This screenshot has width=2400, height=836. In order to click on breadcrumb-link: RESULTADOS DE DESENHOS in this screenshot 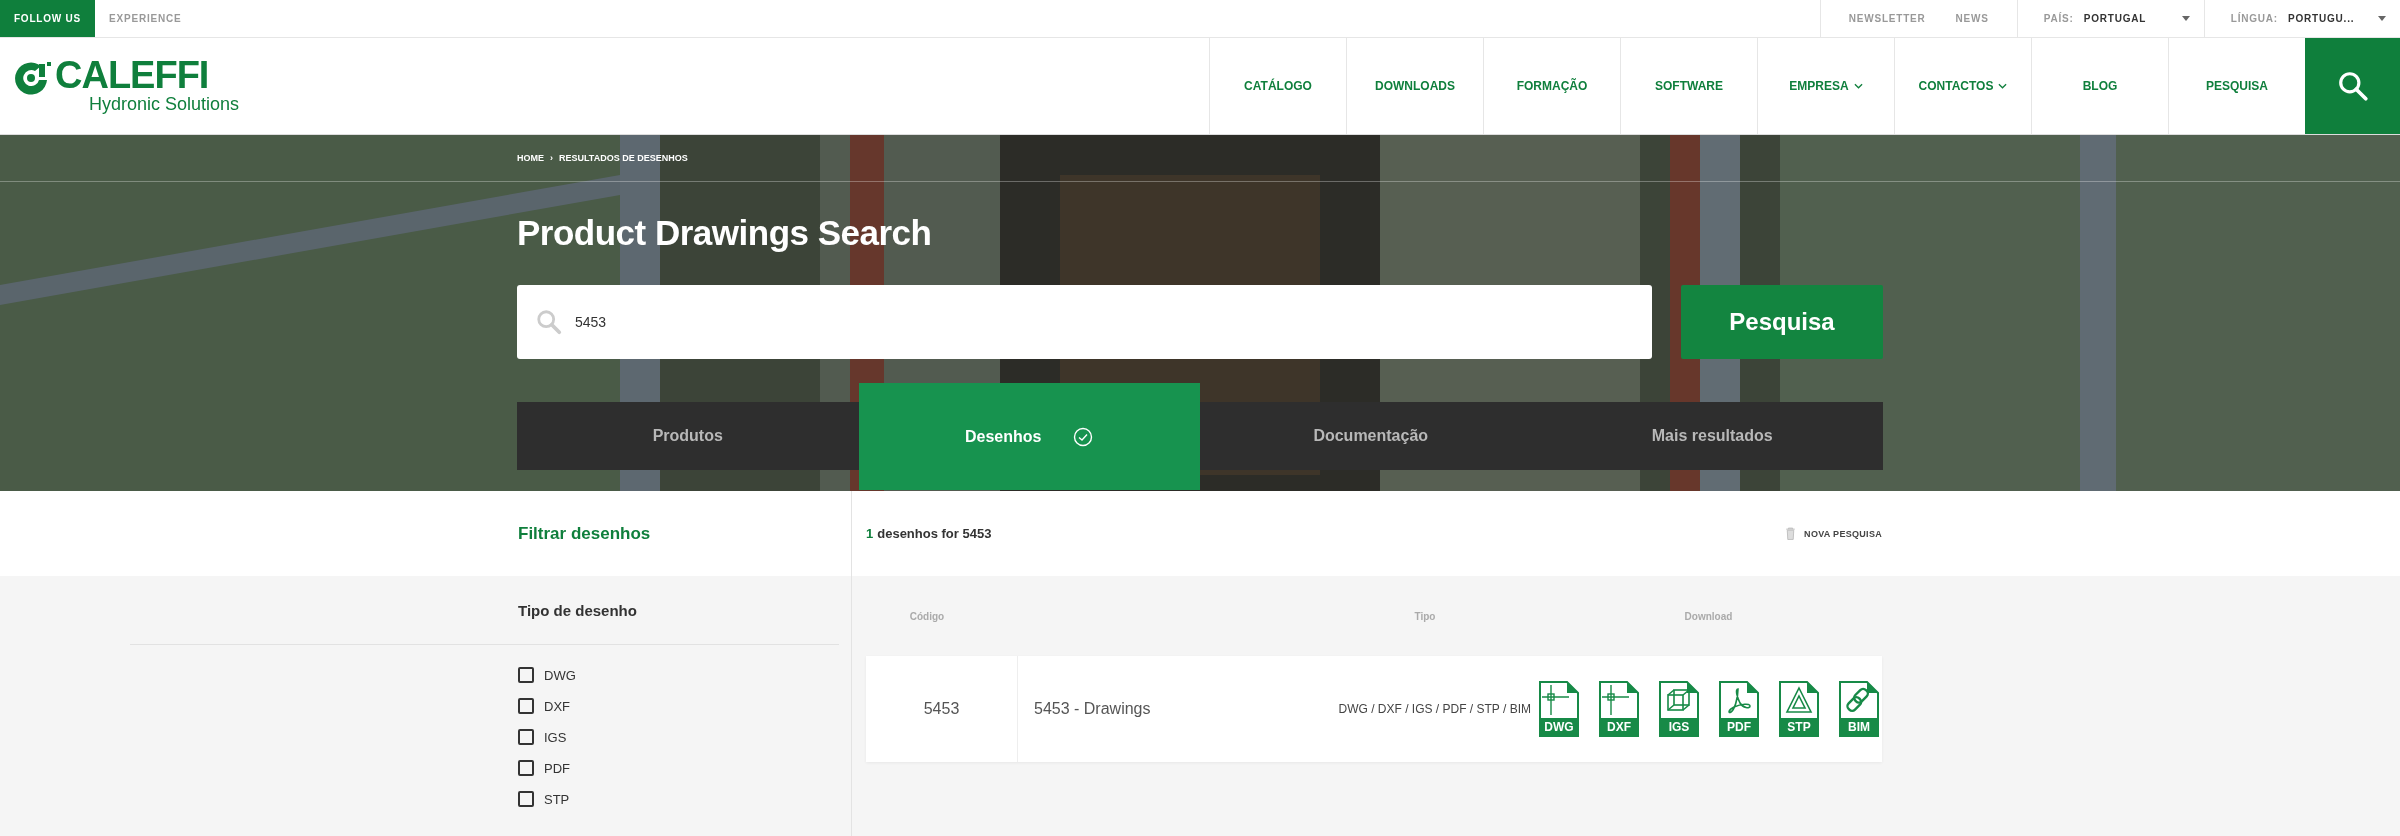, I will do `click(623, 158)`.